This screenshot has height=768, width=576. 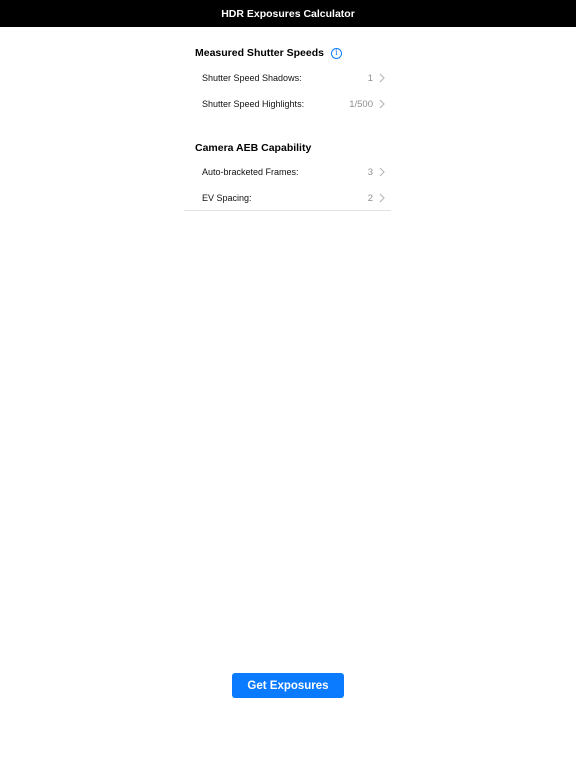 I want to click on section-header-camera-aeb-capability: Camera AEB Capability, so click(x=253, y=148).